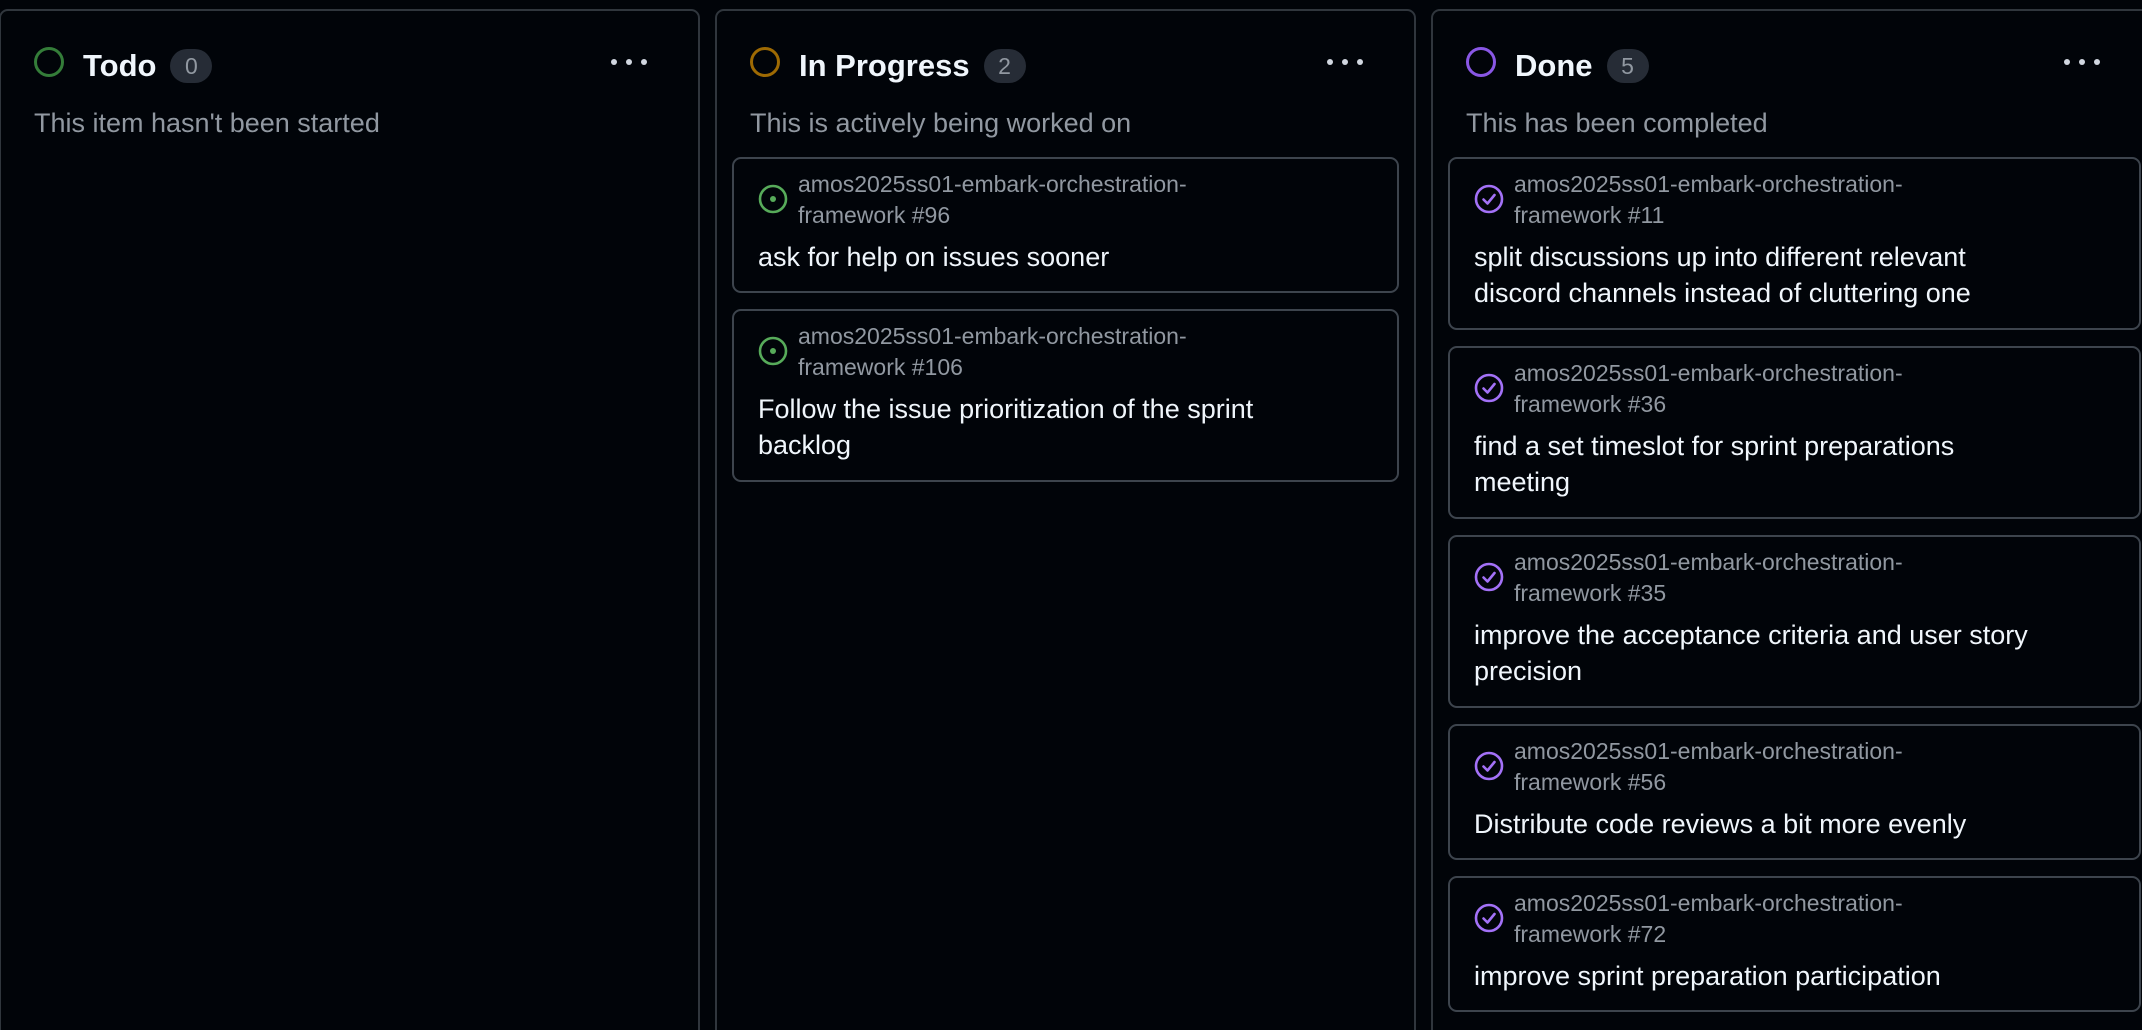 The image size is (2142, 1030). I want to click on column-description: This item hasn't been started, so click(207, 123).